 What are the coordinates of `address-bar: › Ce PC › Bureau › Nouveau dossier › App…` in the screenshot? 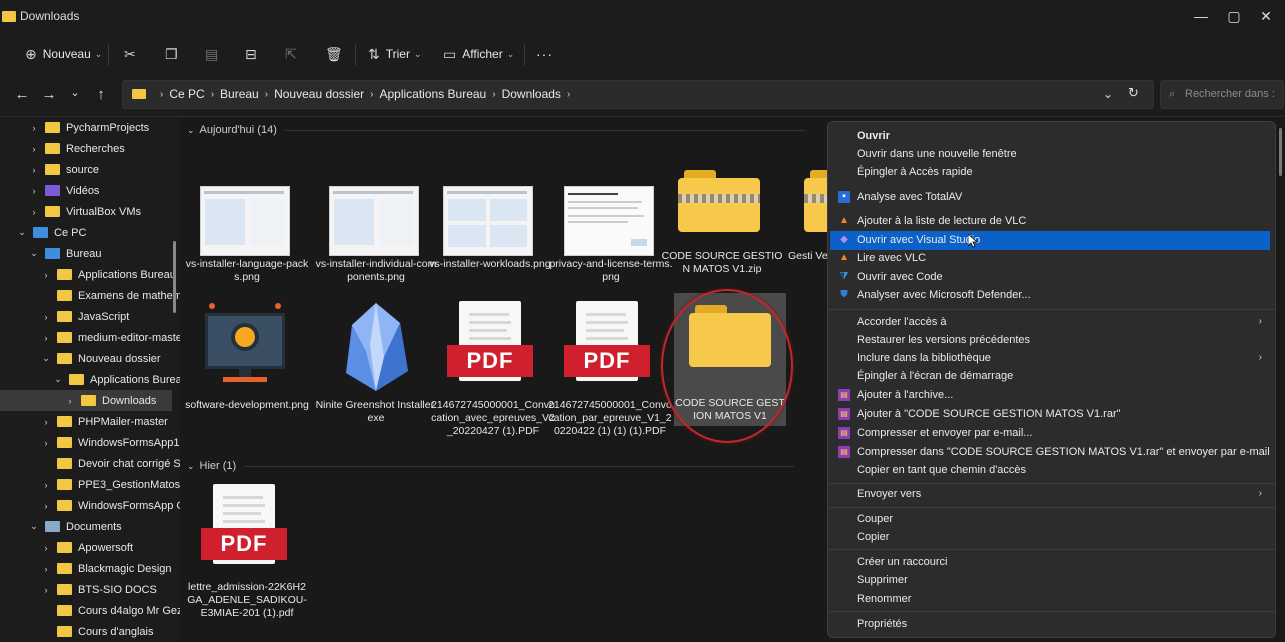 It's located at (638, 94).